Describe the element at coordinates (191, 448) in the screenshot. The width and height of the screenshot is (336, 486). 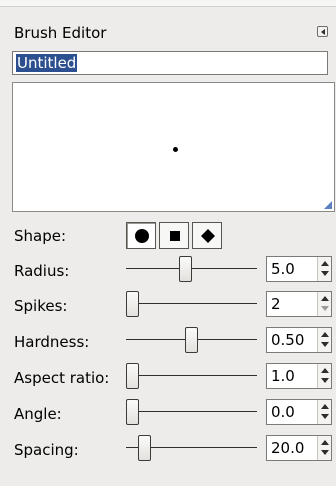
I see `spacing-slider` at that location.